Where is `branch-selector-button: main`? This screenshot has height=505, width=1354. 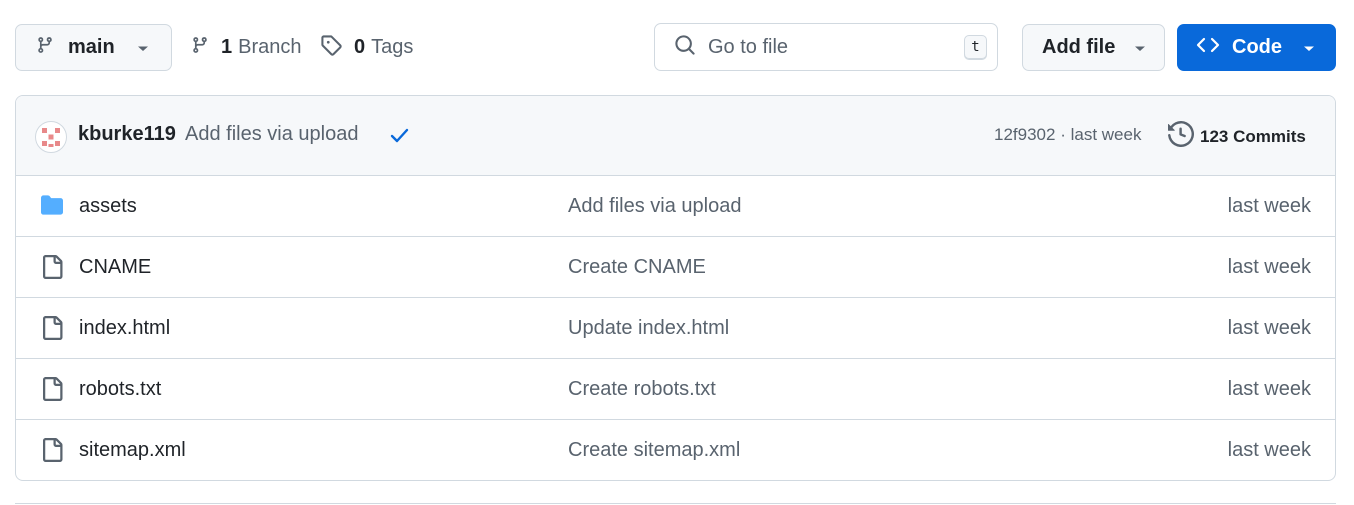
branch-selector-button: main is located at coordinates (93, 47).